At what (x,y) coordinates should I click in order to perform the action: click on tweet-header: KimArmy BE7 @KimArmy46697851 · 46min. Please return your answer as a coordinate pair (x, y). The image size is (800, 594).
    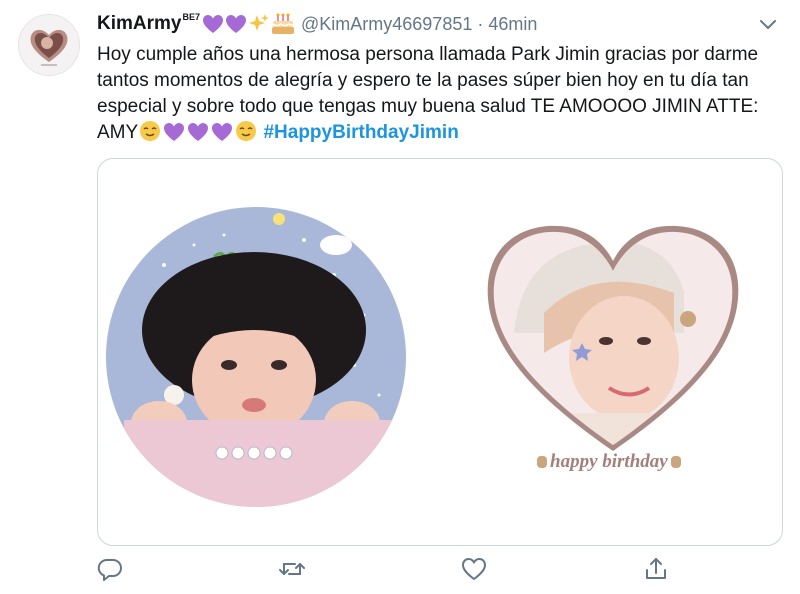
    Looking at the image, I should click on (317, 24).